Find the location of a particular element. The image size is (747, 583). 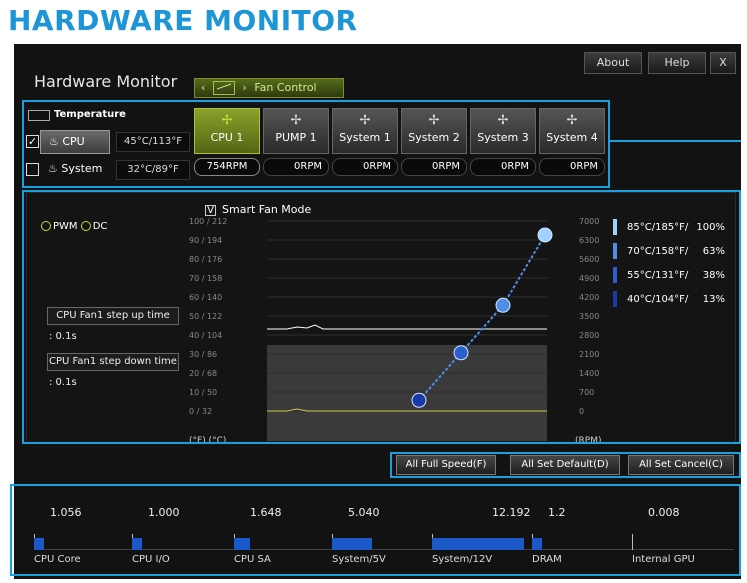

voltage-value: 0.008 is located at coordinates (664, 512).